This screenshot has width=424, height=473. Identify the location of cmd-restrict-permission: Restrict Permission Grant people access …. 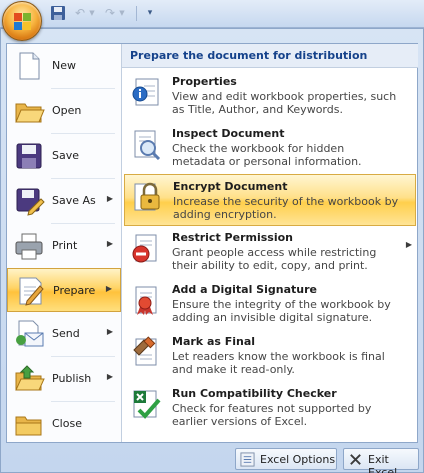
(270, 252).